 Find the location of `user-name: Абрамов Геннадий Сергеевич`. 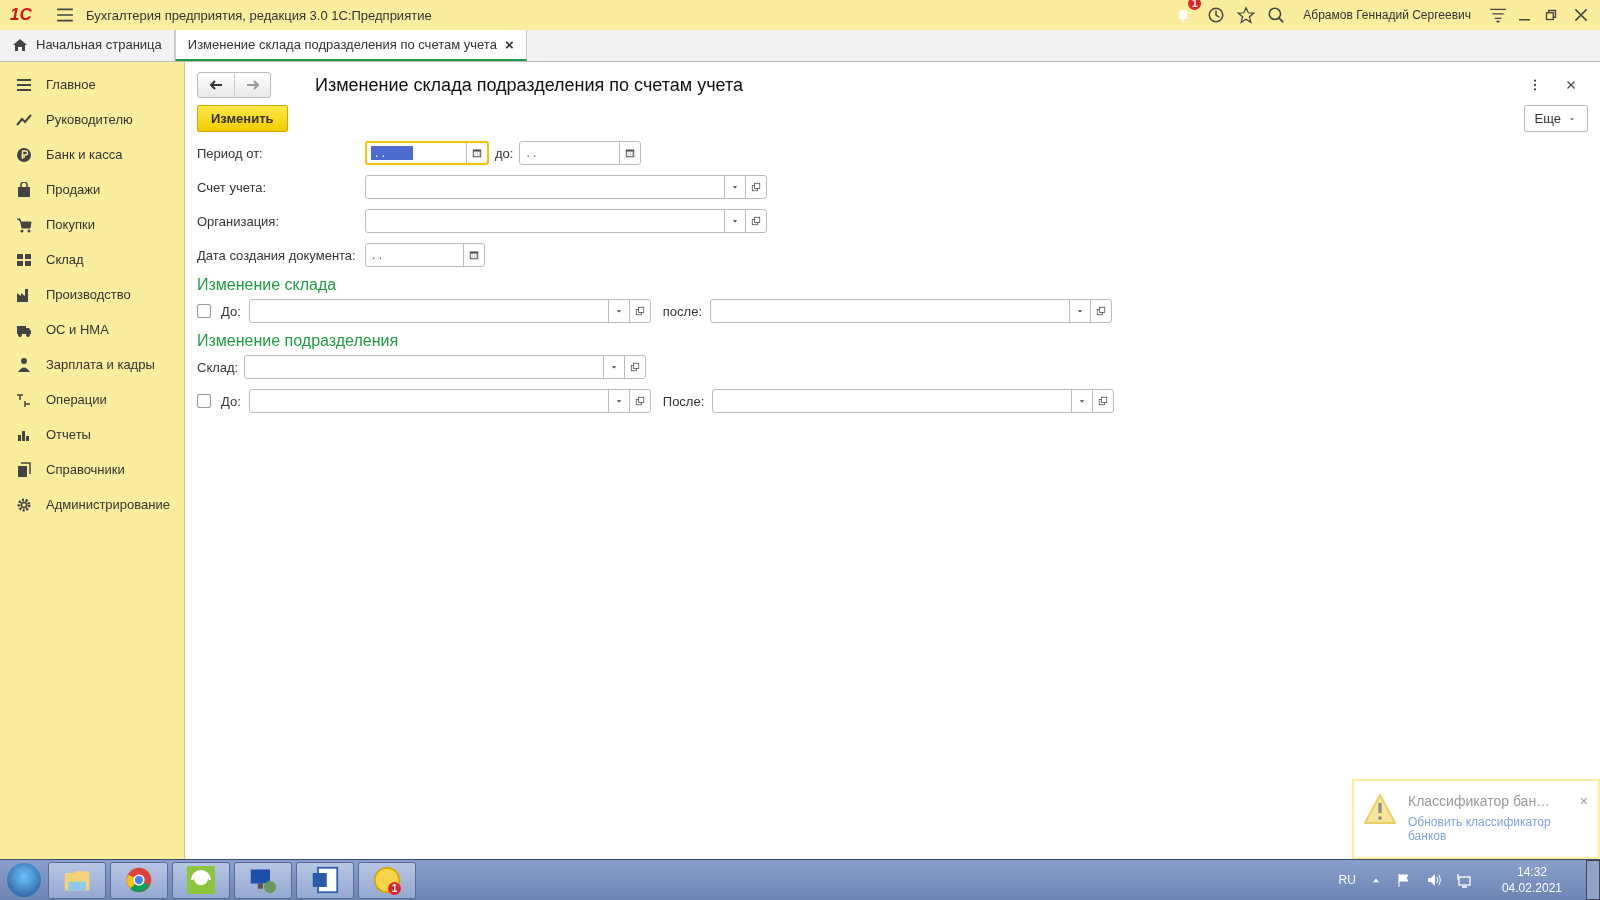

user-name: Абрамов Геннадий Сергеевич is located at coordinates (1387, 15).